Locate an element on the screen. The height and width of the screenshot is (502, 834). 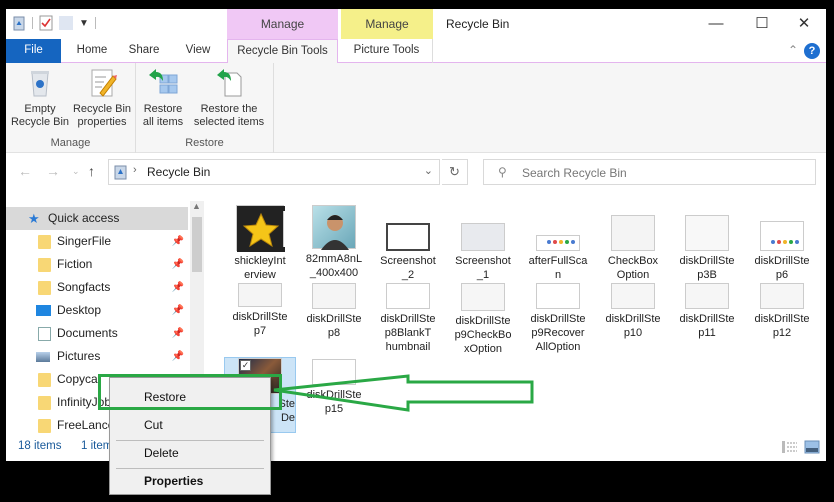
context-tab-manage-picture: Manage is located at coordinates (387, 24).